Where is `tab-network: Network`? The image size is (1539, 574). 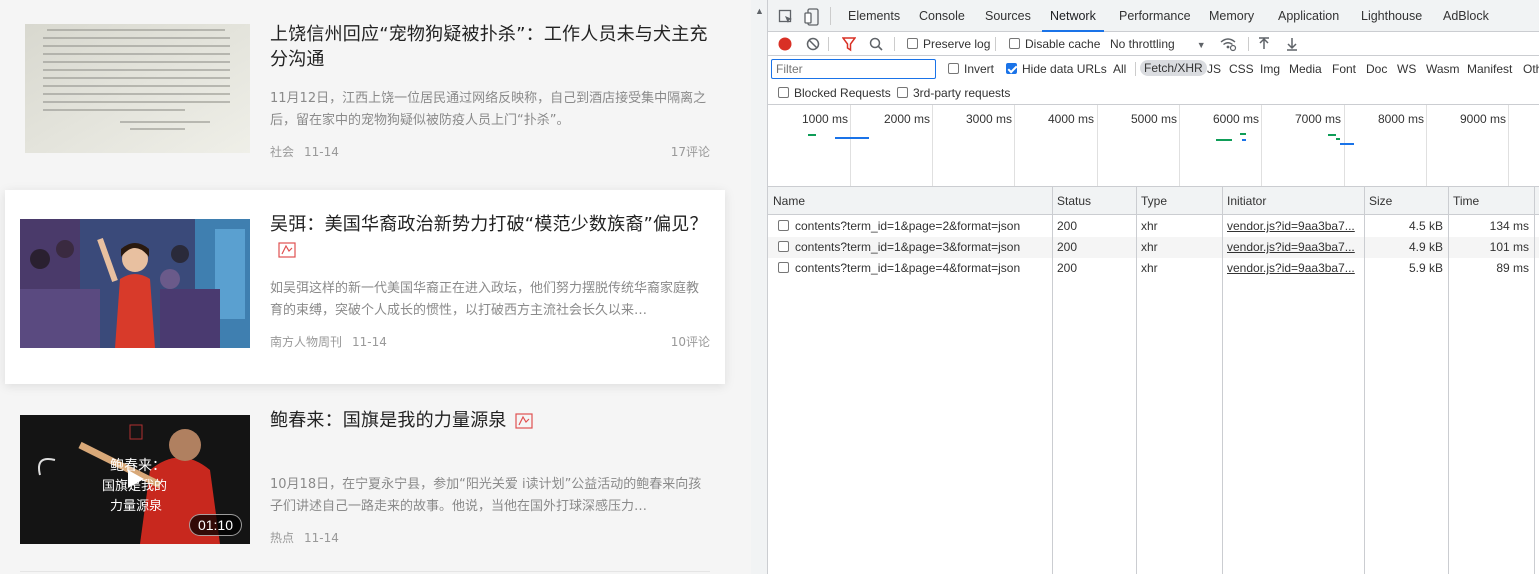 tab-network: Network is located at coordinates (1073, 16).